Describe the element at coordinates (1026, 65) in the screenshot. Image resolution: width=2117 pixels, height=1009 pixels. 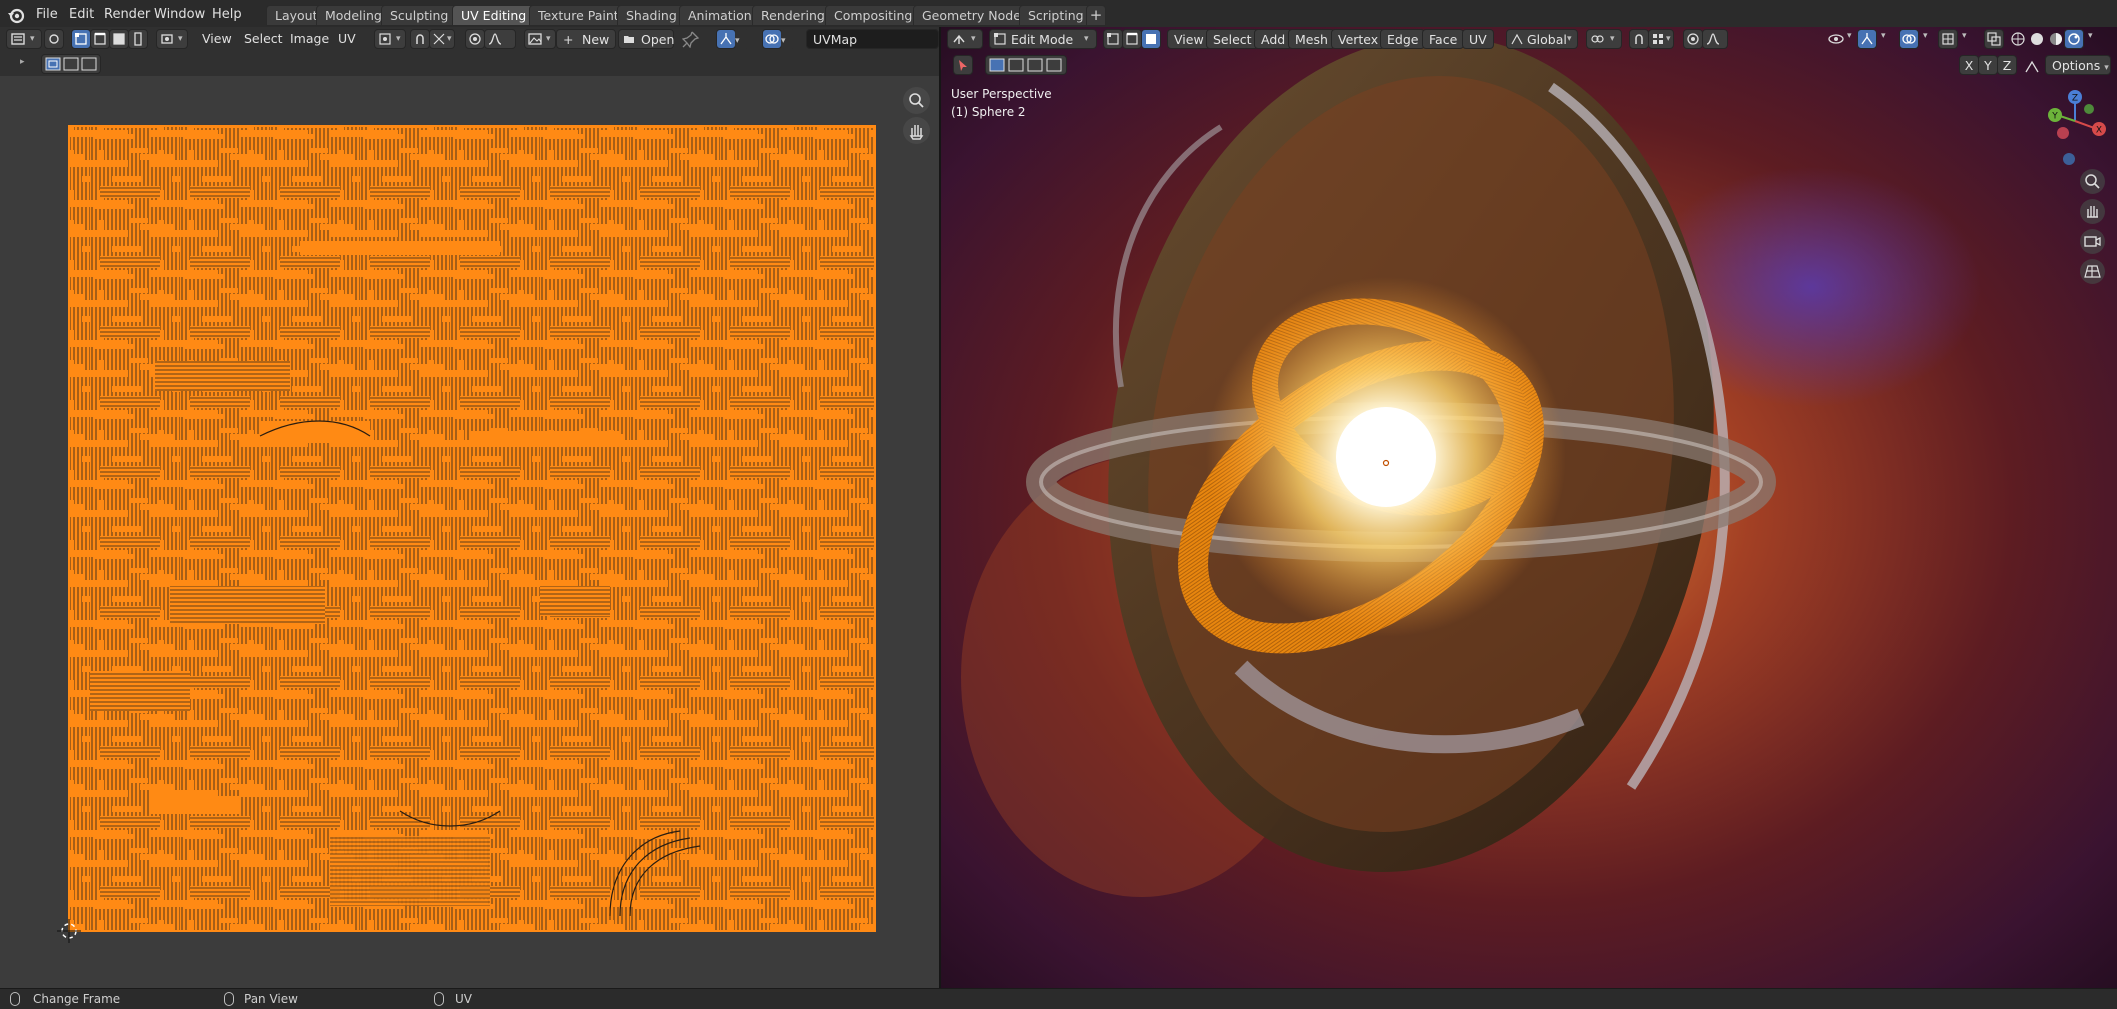
I see `vp-select-box-tool` at that location.